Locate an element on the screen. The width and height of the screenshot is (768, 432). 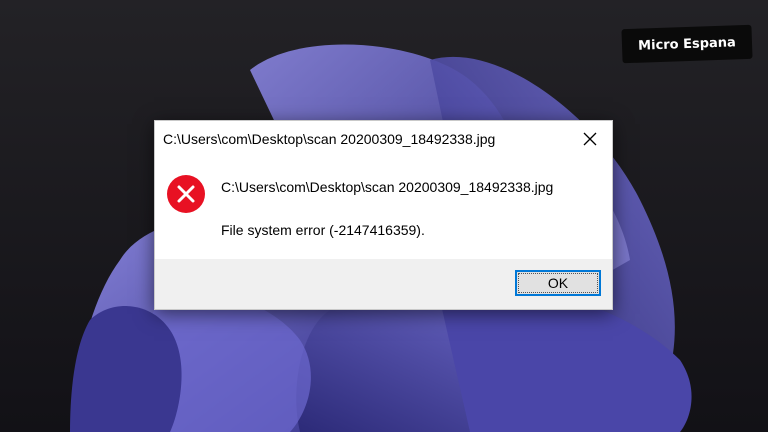
focus-ring is located at coordinates (558, 283).